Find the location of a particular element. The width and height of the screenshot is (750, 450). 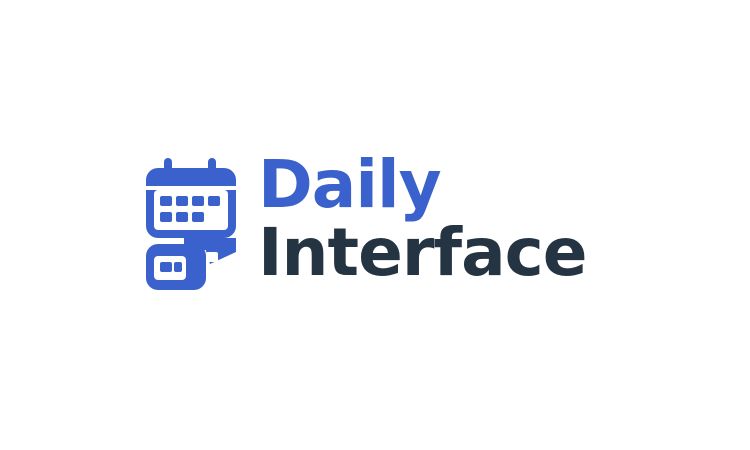

calendar-icon is located at coordinates (196, 224).